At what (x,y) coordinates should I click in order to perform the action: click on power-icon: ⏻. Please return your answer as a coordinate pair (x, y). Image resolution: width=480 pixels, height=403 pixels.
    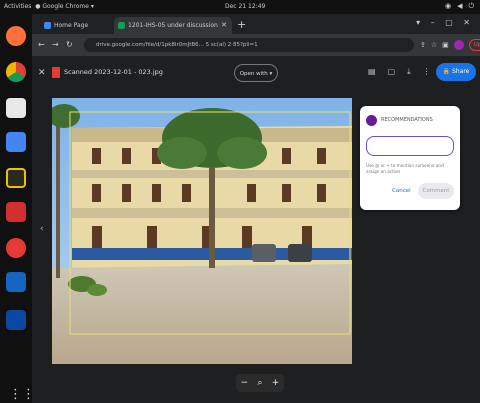
    Looking at the image, I should click on (471, 6).